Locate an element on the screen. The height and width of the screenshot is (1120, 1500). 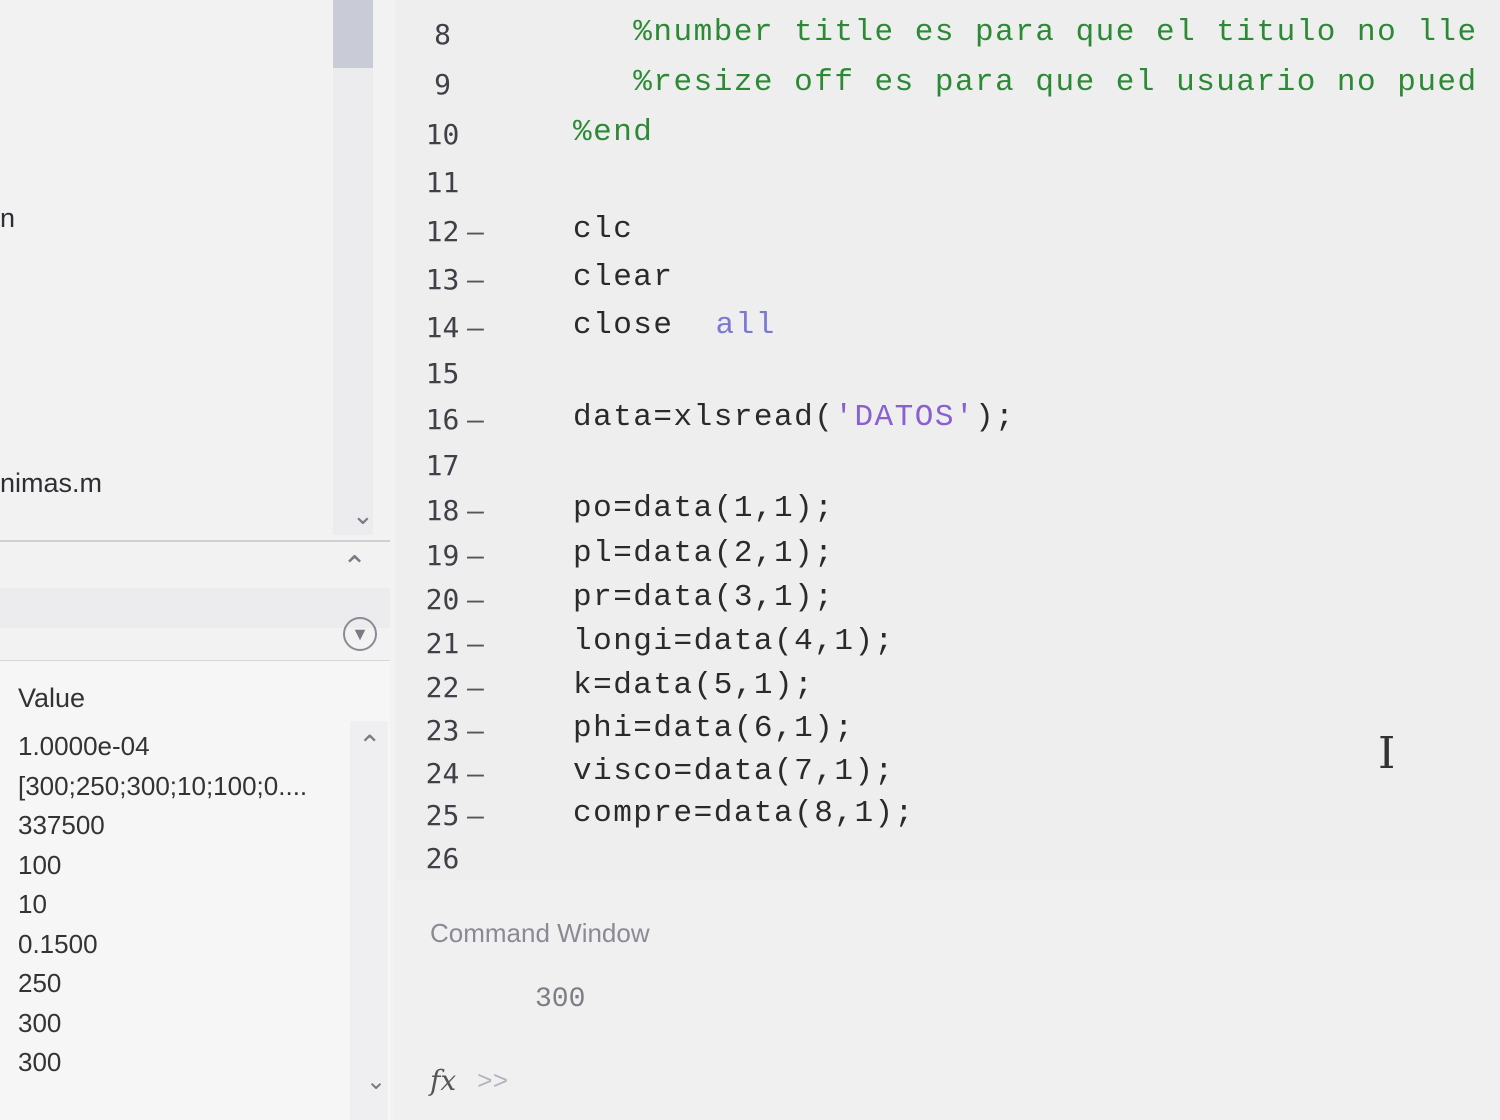
code-line: compre=data(8,1); is located at coordinates (744, 813).